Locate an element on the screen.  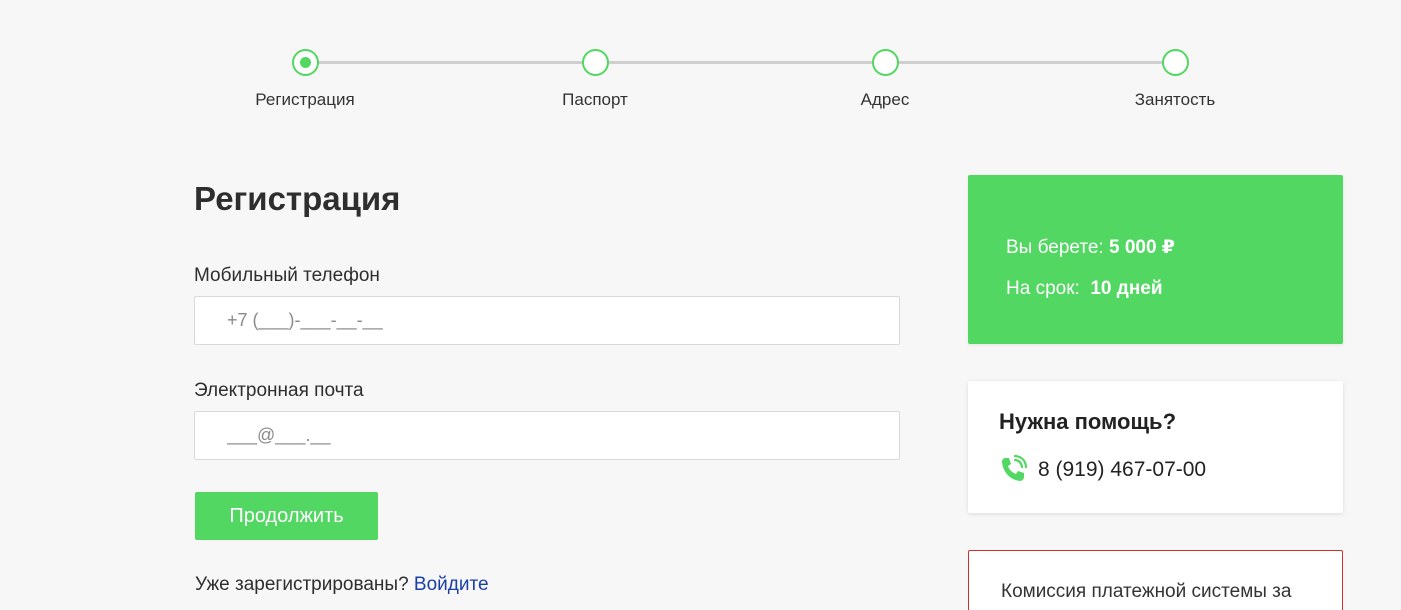
phone-input is located at coordinates (547, 320).